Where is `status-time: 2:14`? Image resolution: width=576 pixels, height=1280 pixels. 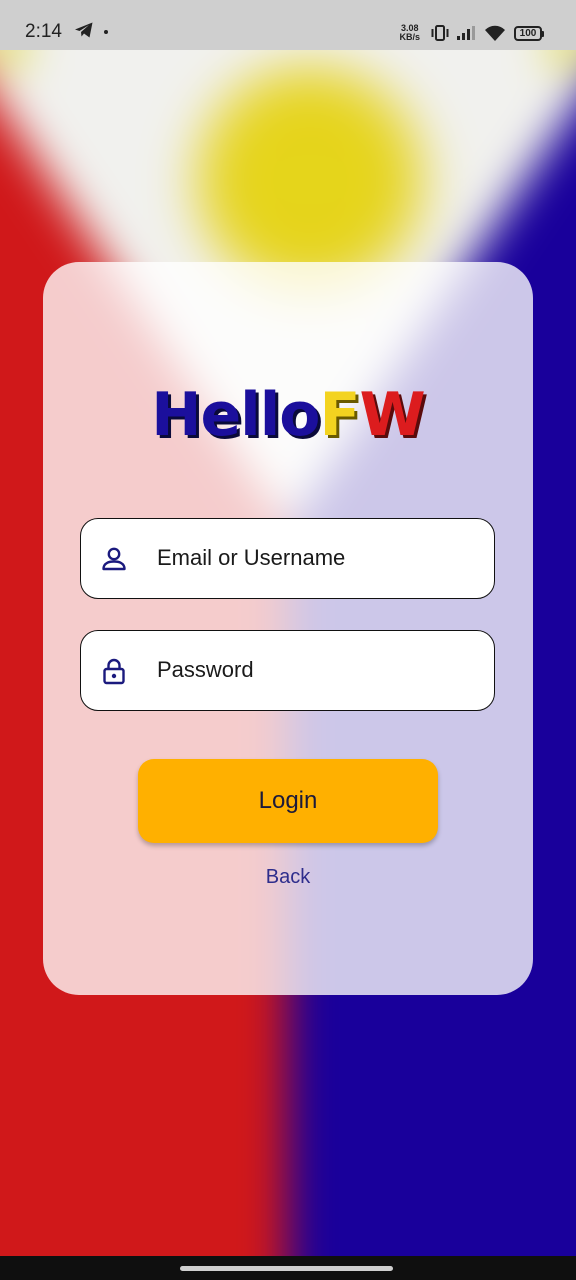
status-time: 2:14 is located at coordinates (43, 31).